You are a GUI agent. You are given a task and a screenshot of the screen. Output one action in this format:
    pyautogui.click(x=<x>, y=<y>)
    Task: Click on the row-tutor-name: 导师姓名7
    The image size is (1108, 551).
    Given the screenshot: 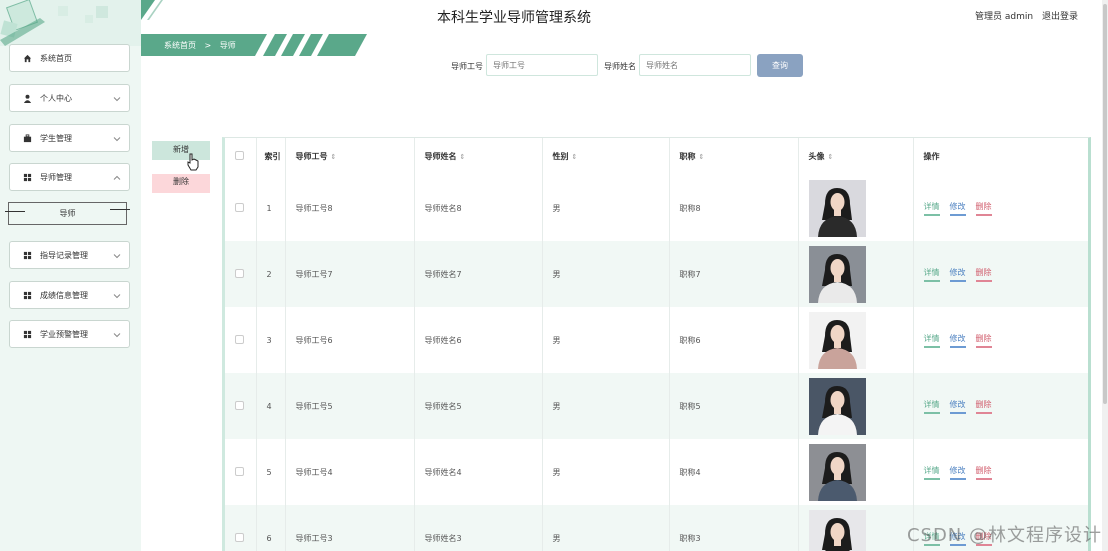 What is the action you would take?
    pyautogui.click(x=478, y=274)
    